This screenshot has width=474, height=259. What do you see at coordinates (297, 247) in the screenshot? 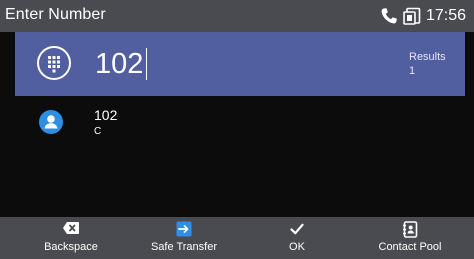
I see `softkey-label: OK` at bounding box center [297, 247].